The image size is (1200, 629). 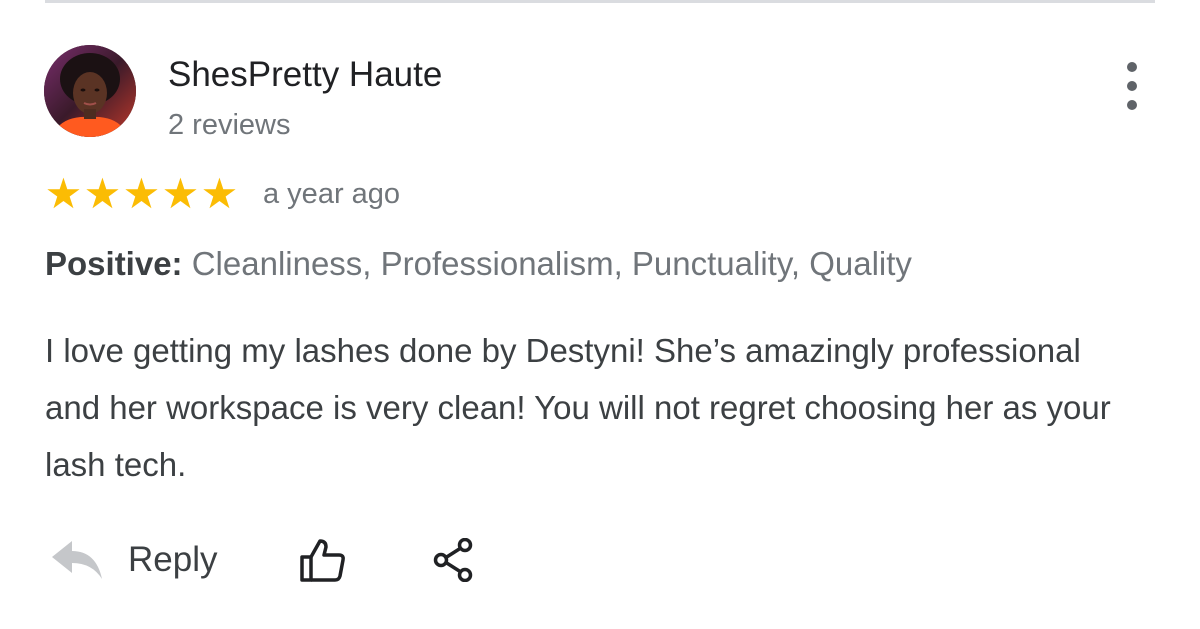 I want to click on review-timestamp: a year ago, so click(x=332, y=193).